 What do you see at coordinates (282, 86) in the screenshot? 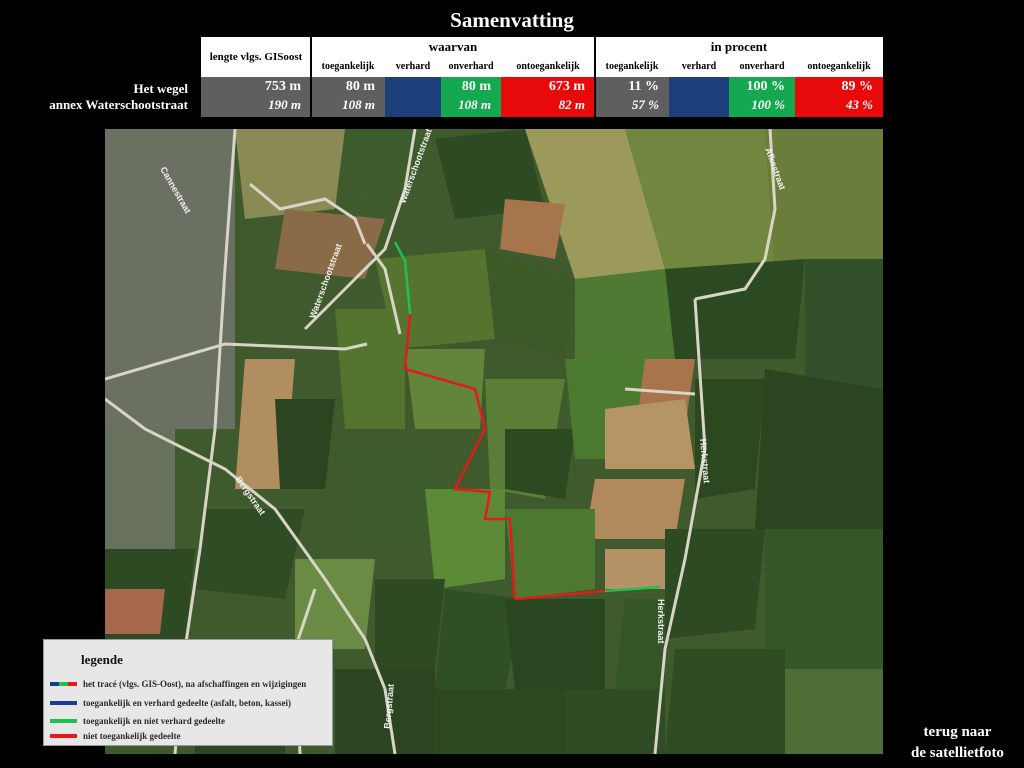
I see `length-value-1: 753 m` at bounding box center [282, 86].